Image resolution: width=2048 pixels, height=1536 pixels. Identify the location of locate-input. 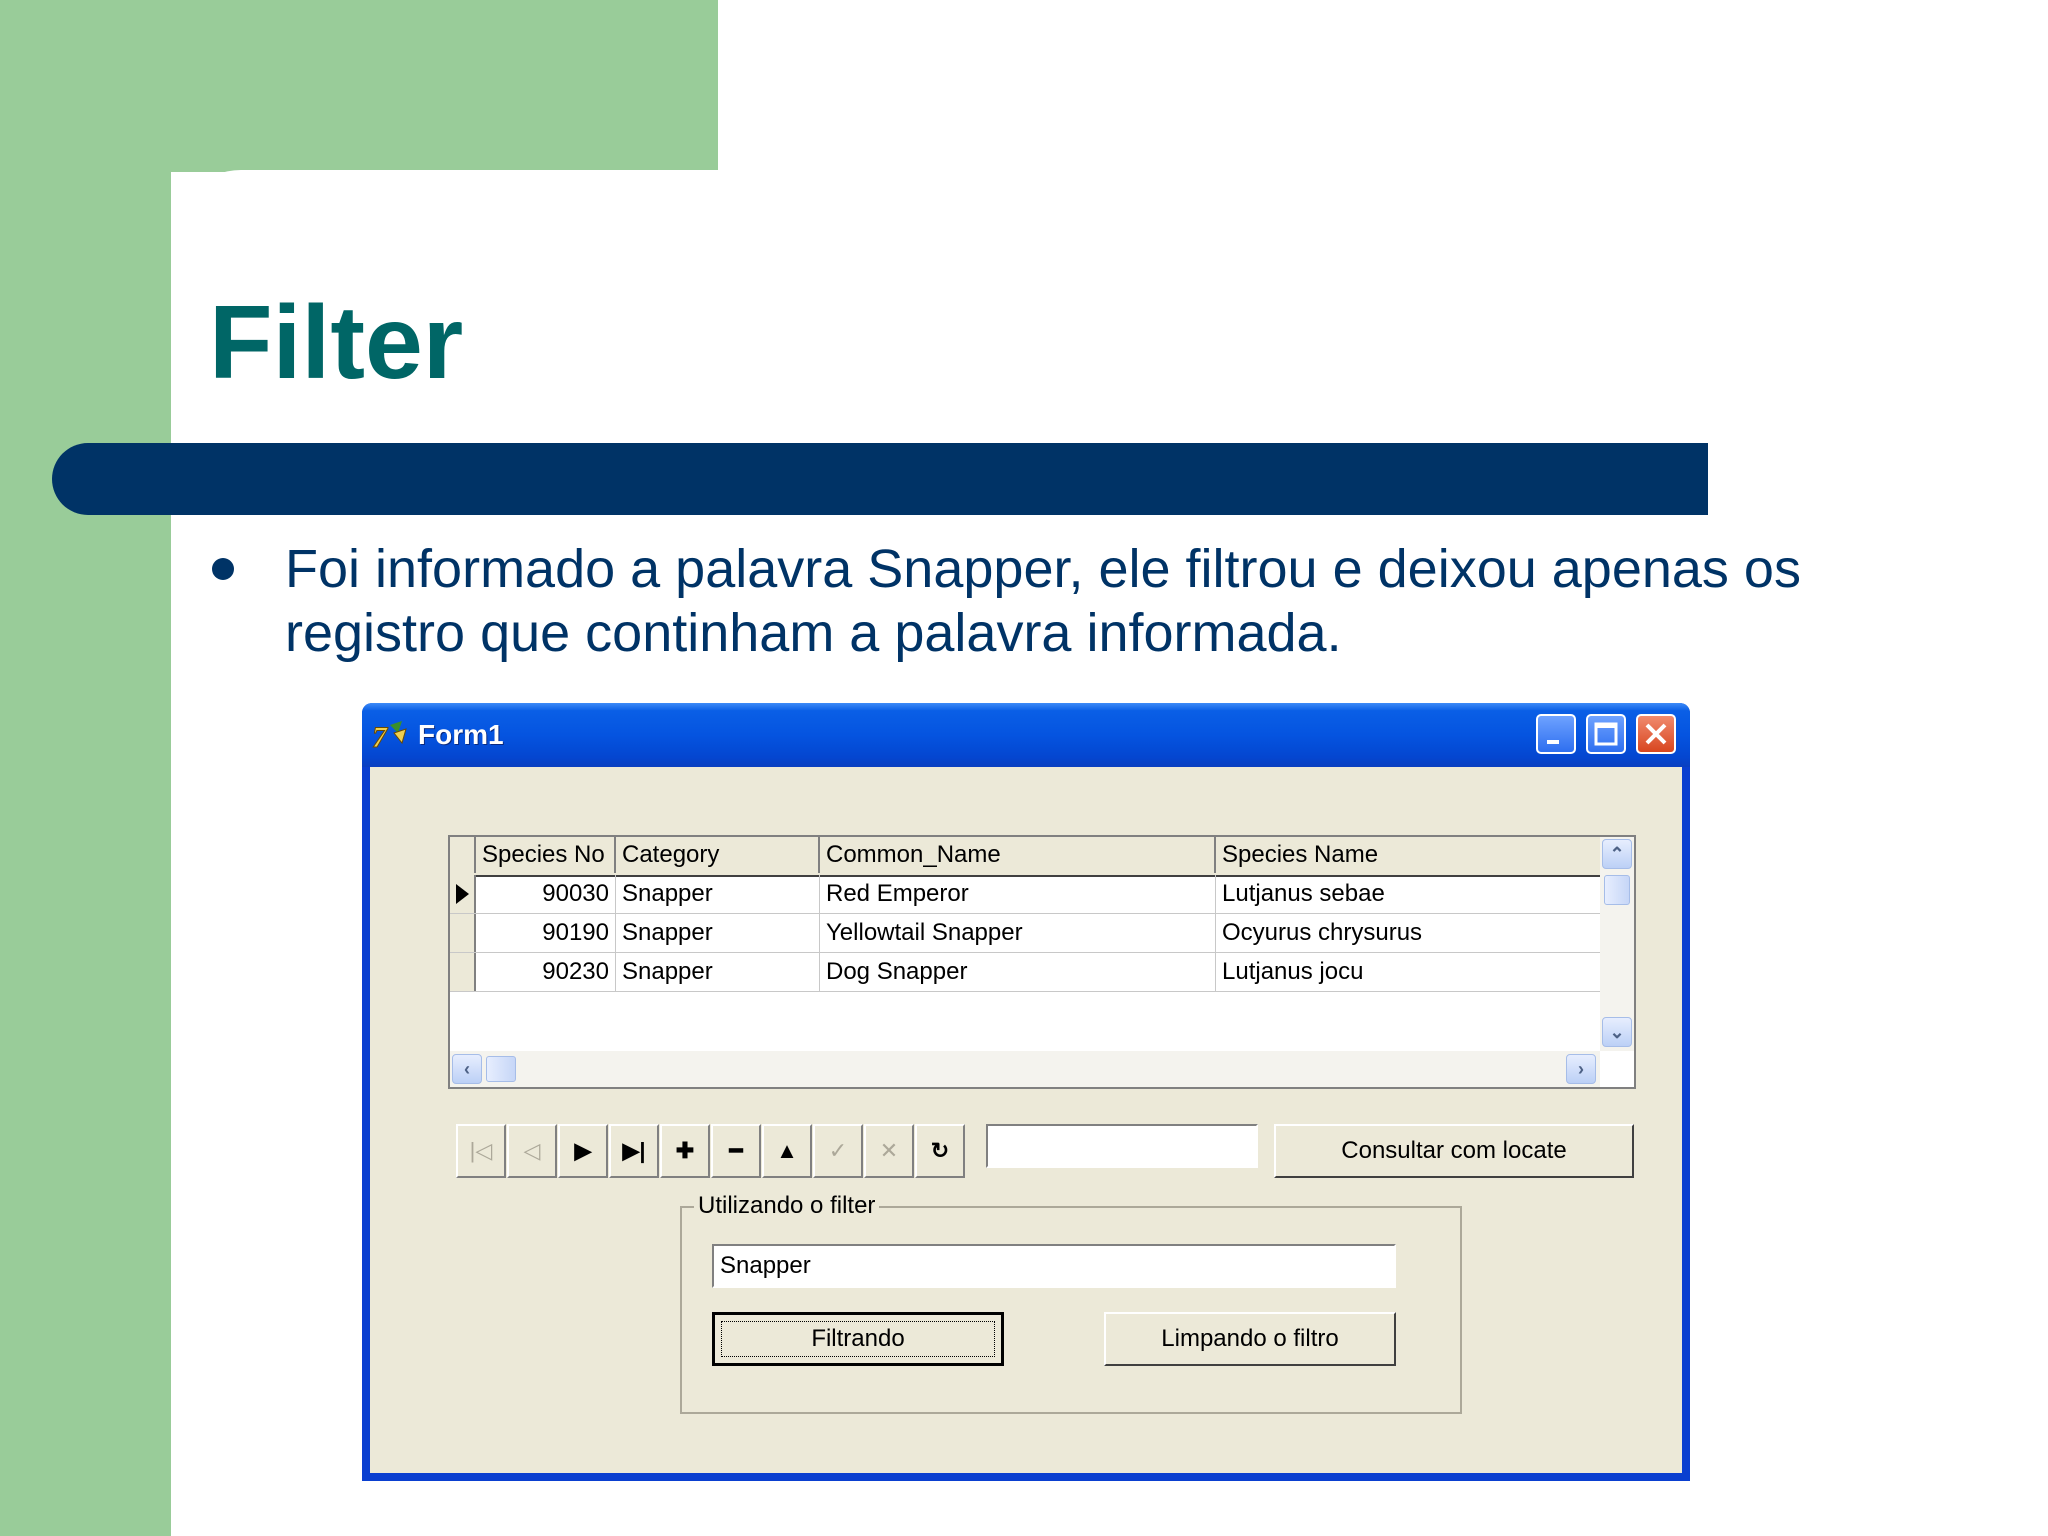
(1122, 1146).